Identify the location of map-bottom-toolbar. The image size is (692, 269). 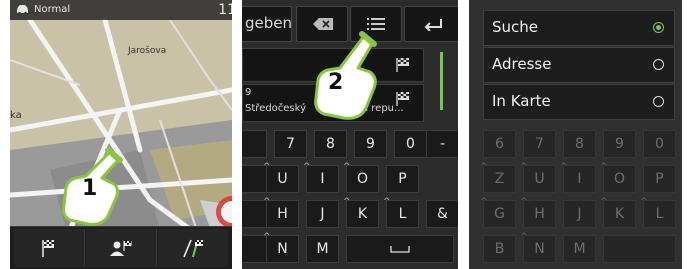
(121, 247).